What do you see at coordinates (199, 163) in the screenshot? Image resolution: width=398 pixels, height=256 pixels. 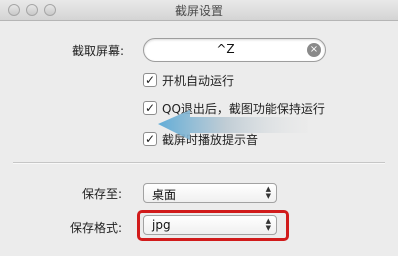 I see `section-divider` at bounding box center [199, 163].